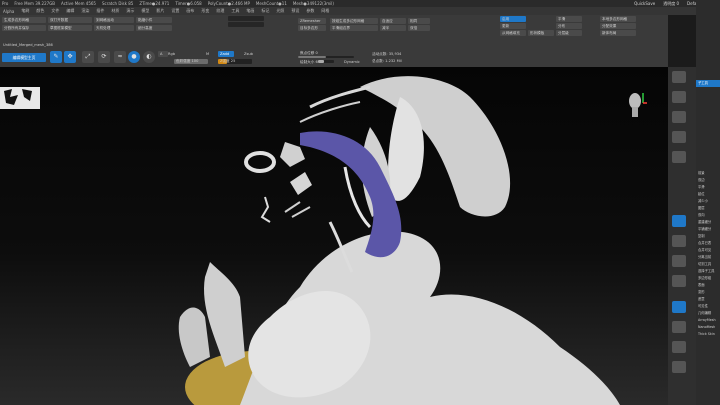  Describe the element at coordinates (636, 106) in the screenshot. I see `navigation-cube-icon` at that location.